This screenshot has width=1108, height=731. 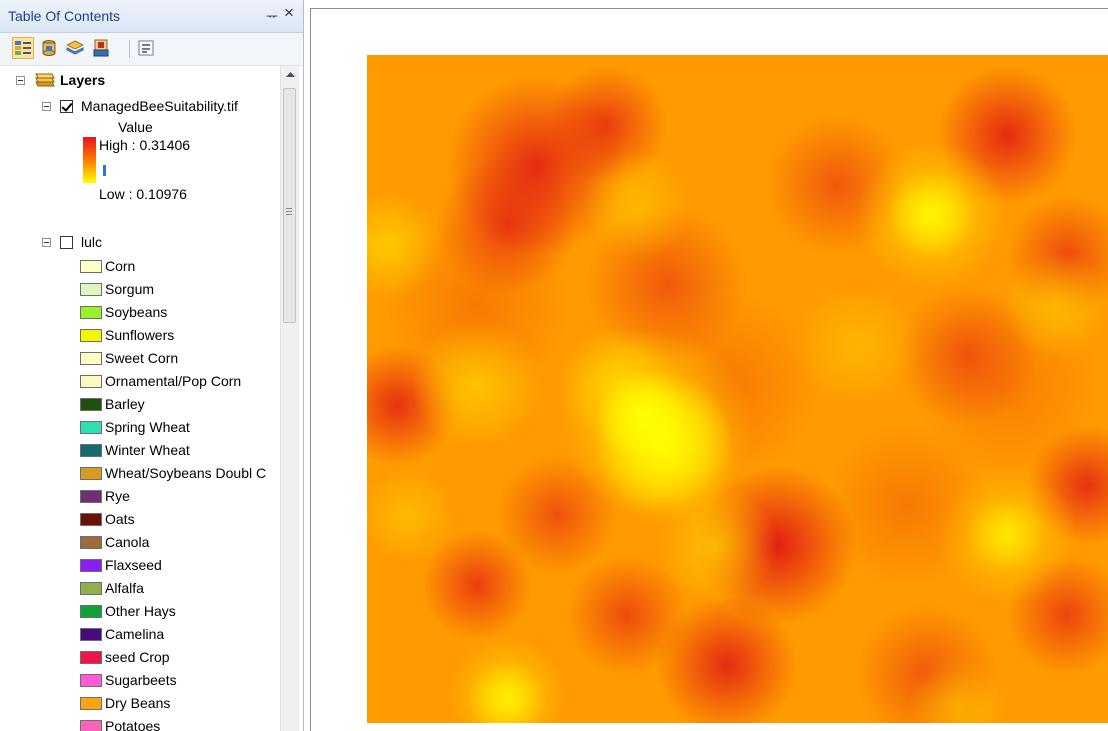 I want to click on legend-class-label: Camelina, so click(x=135, y=634).